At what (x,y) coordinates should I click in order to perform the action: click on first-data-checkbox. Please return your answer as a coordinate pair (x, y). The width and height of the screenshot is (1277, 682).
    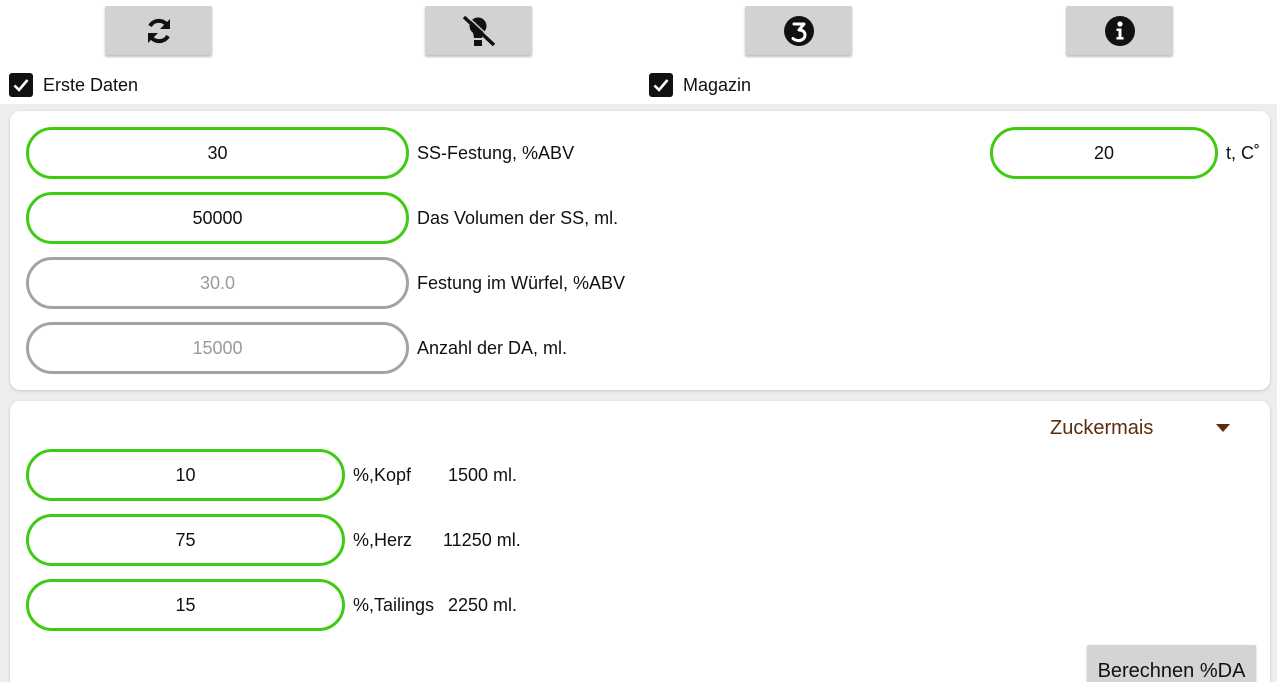
    Looking at the image, I should click on (21, 85).